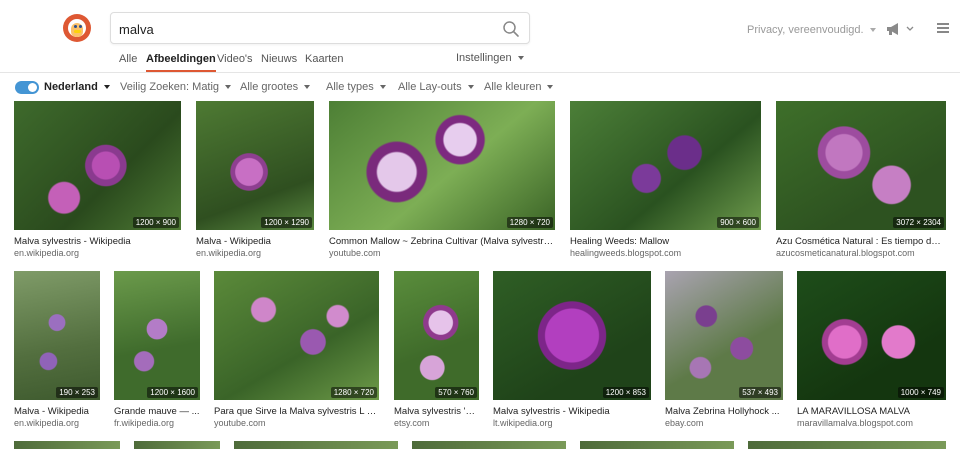 Image resolution: width=960 pixels, height=449 pixels. Describe the element at coordinates (861, 253) in the screenshot. I see `result-source: azucosmeticanatural.blogspot.com` at that location.